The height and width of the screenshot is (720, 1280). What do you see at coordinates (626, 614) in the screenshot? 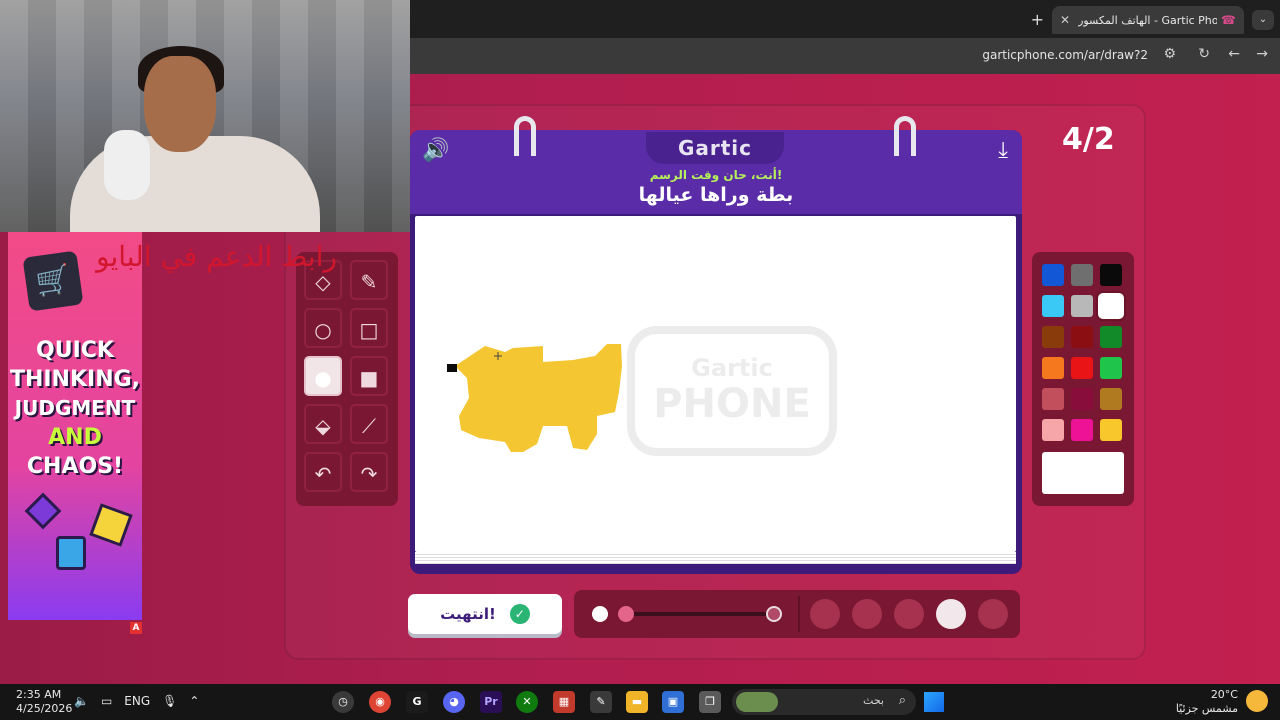
I see `opacity-slider-handle` at bounding box center [626, 614].